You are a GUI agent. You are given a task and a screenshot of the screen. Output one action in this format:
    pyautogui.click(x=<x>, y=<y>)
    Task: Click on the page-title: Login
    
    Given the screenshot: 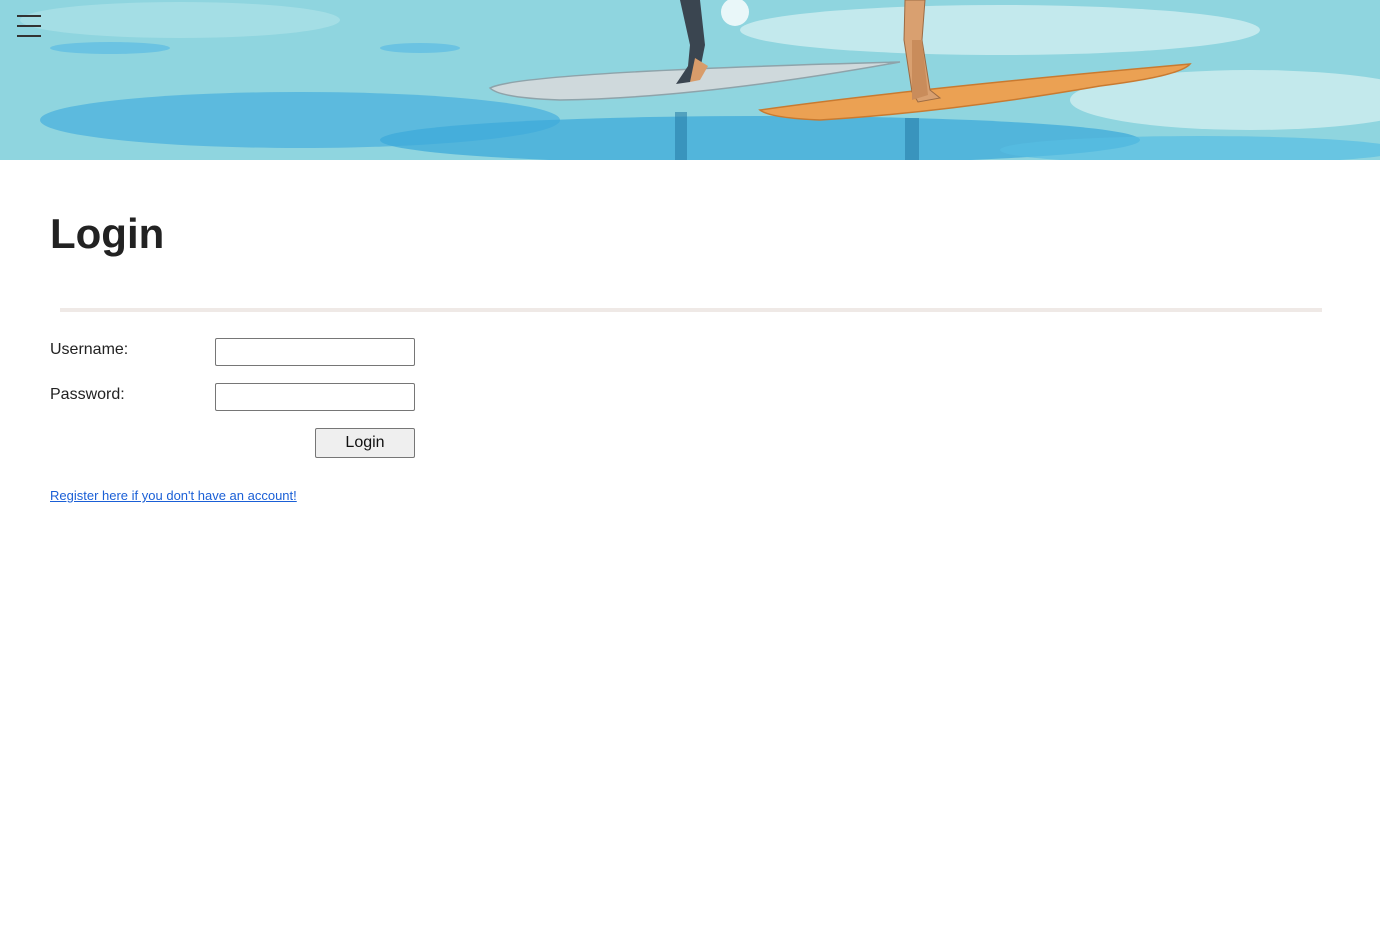 What is the action you would take?
    pyautogui.click(x=107, y=233)
    